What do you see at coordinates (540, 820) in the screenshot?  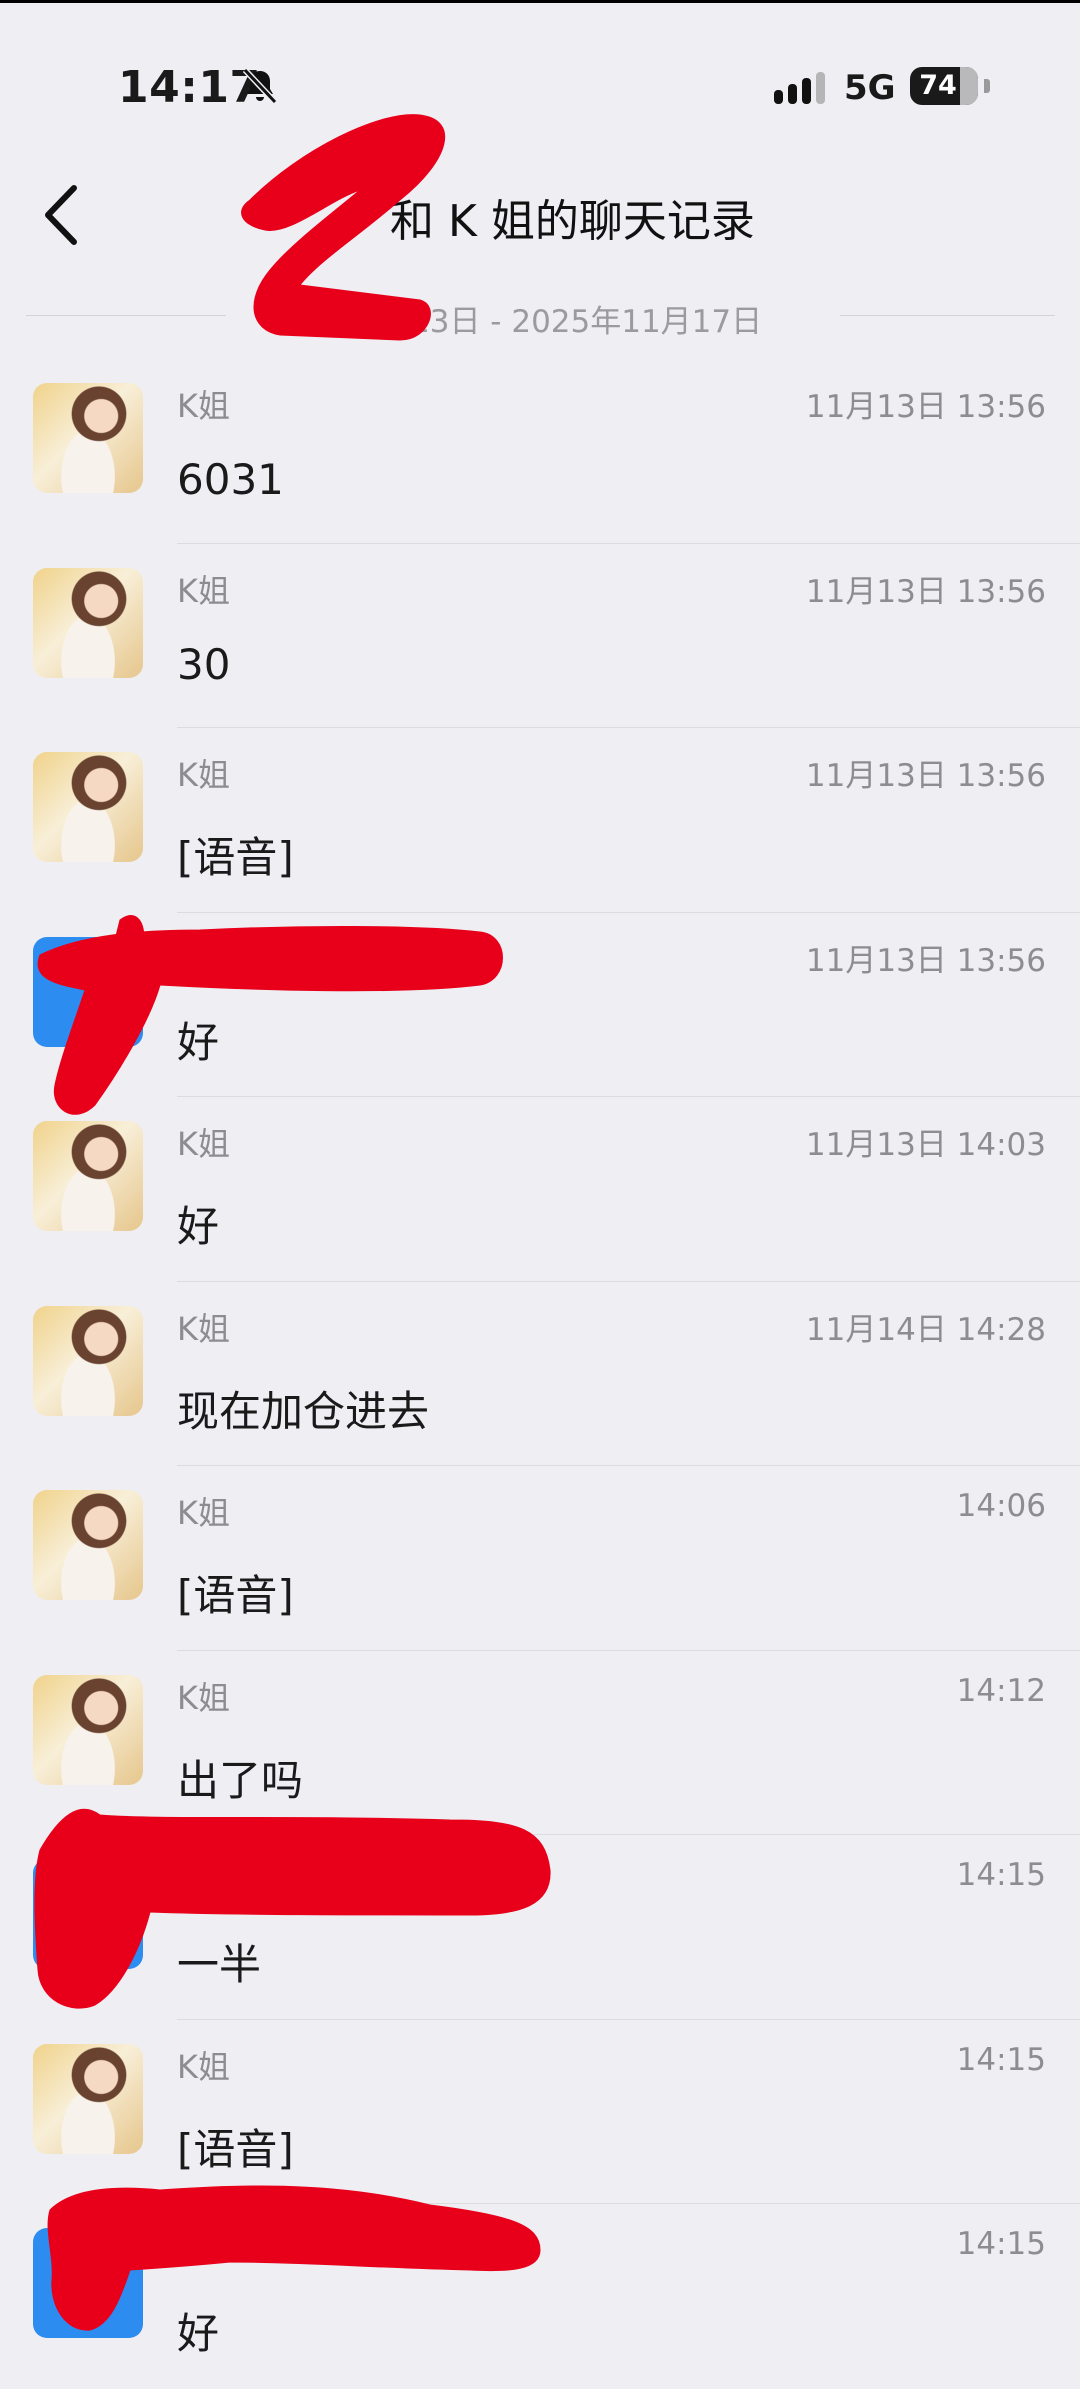 I see `message-row: K姐 11月13日 13:56 [语音]` at bounding box center [540, 820].